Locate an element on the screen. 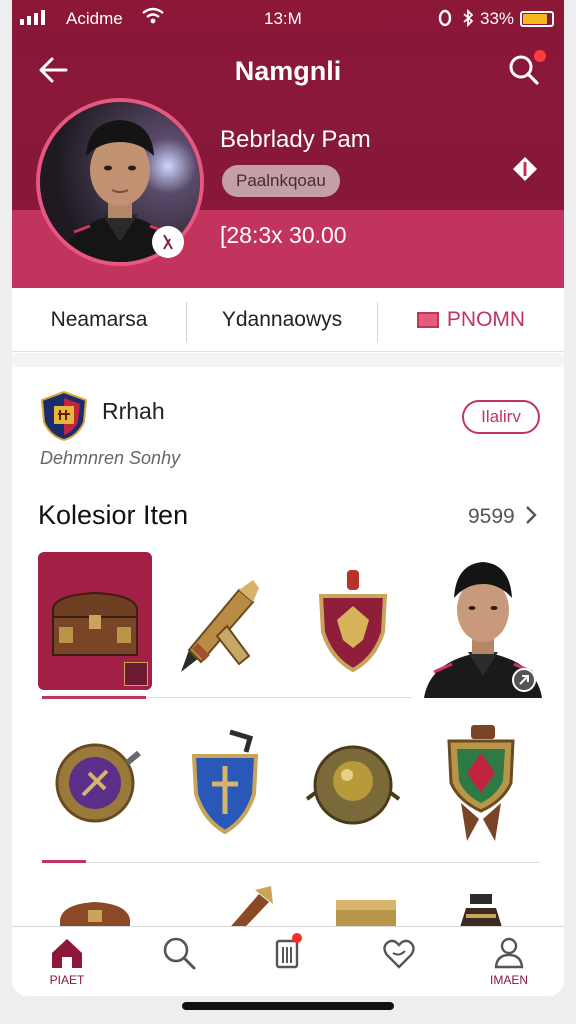 The height and width of the screenshot is (1024, 576). collection-item-shield is located at coordinates (353, 621).